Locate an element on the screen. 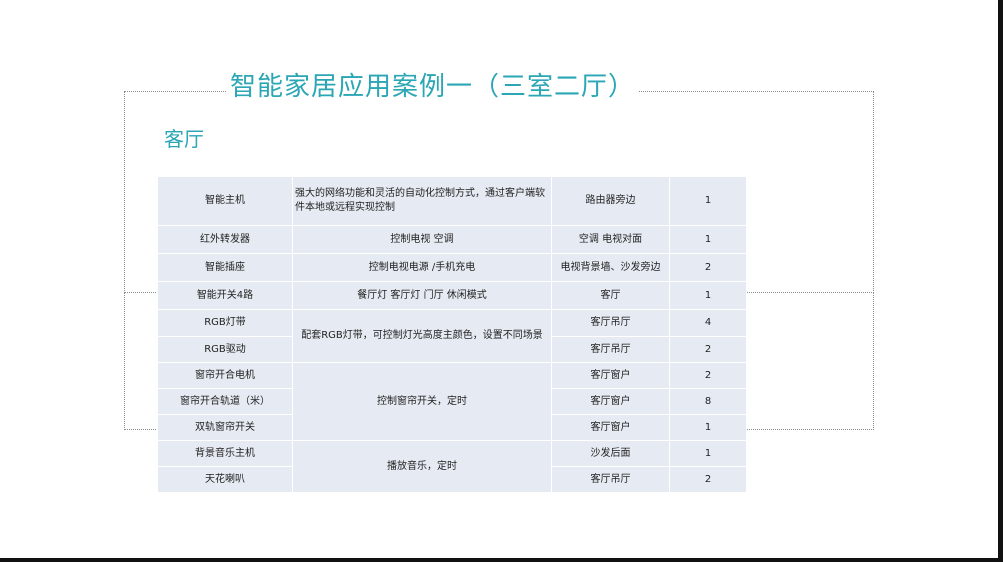 The width and height of the screenshot is (1003, 562). table-row: 红外转发器 控制电视 空调 空调 电视对面 1 is located at coordinates (452, 239).